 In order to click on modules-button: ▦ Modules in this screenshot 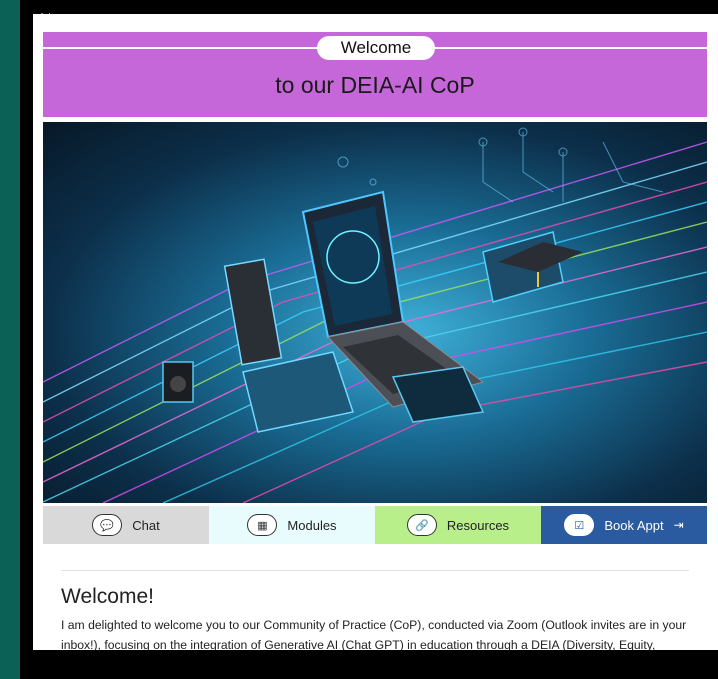, I will do `click(292, 525)`.